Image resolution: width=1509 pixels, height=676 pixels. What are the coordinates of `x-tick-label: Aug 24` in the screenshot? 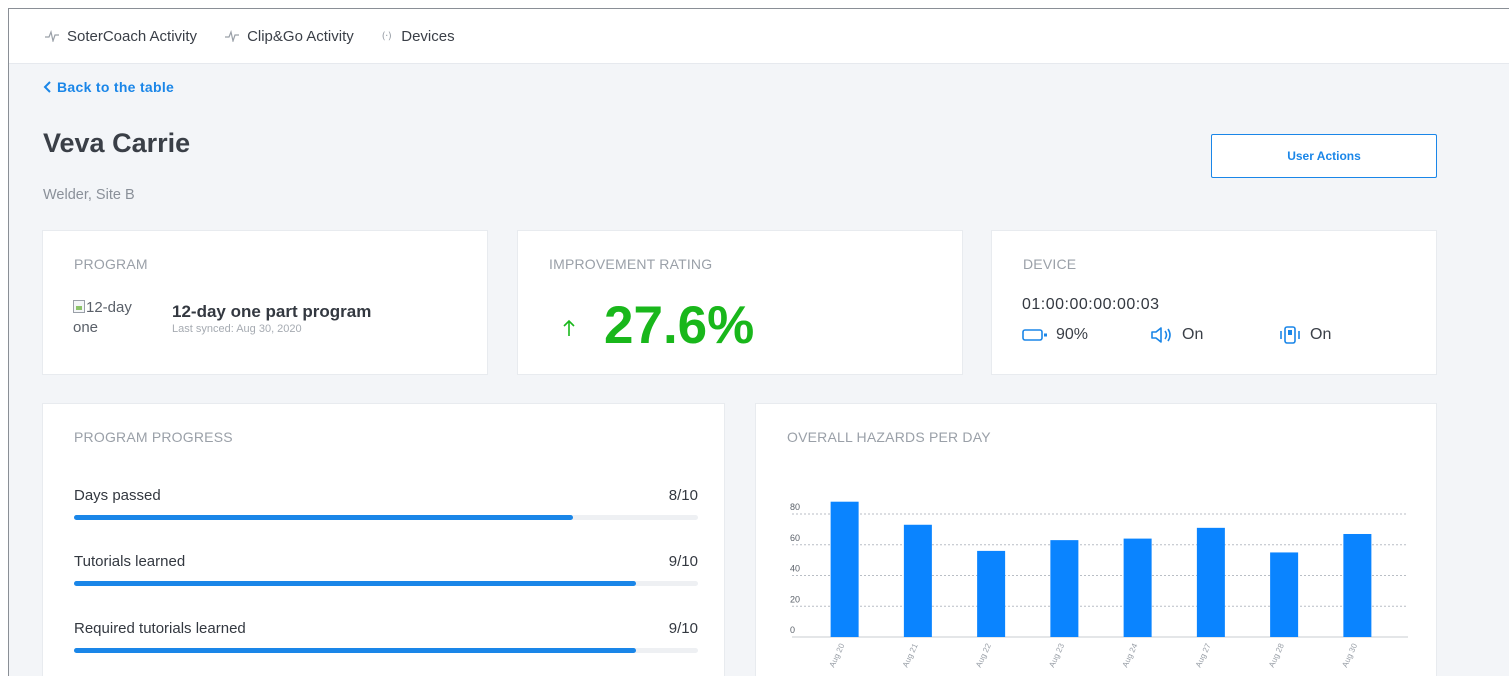 It's located at (1130, 655).